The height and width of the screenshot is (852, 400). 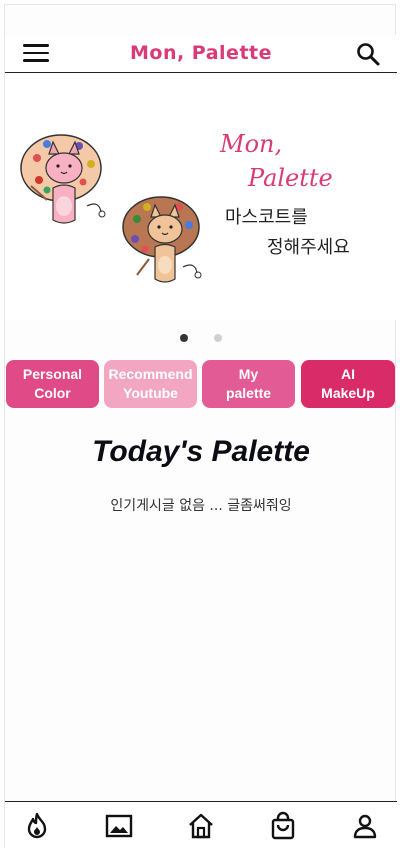 What do you see at coordinates (348, 384) in the screenshot?
I see `ai-makeup-button: AI MakeUp` at bounding box center [348, 384].